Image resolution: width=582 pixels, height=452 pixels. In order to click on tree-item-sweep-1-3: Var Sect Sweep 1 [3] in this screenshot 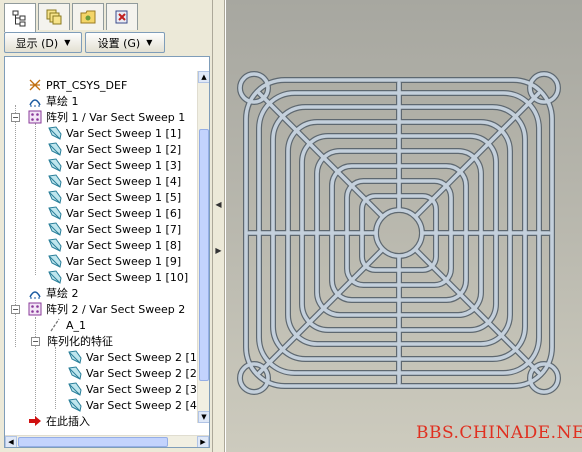, I will do `click(114, 165)`.